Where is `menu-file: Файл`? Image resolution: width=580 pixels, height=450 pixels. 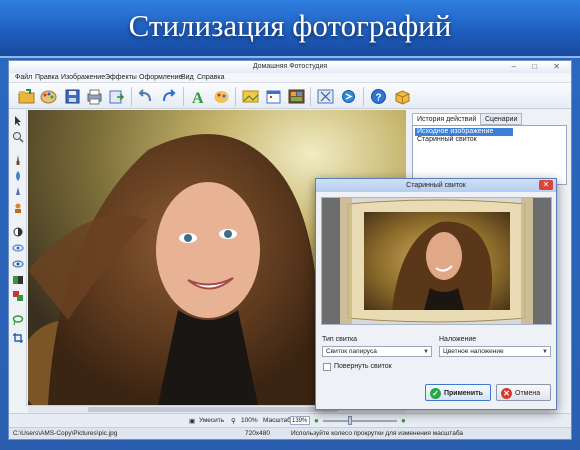 menu-file: Файл is located at coordinates (23, 77).